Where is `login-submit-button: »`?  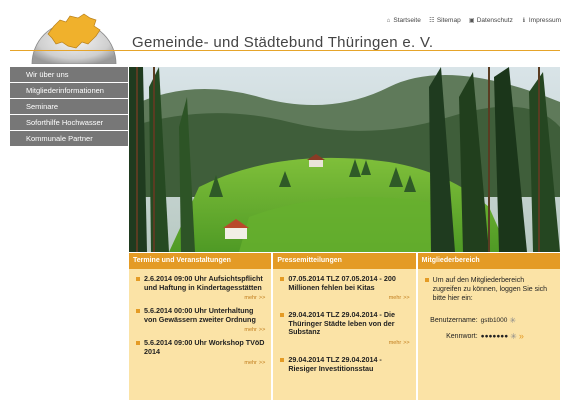
login-submit-button: » is located at coordinates (521, 336).